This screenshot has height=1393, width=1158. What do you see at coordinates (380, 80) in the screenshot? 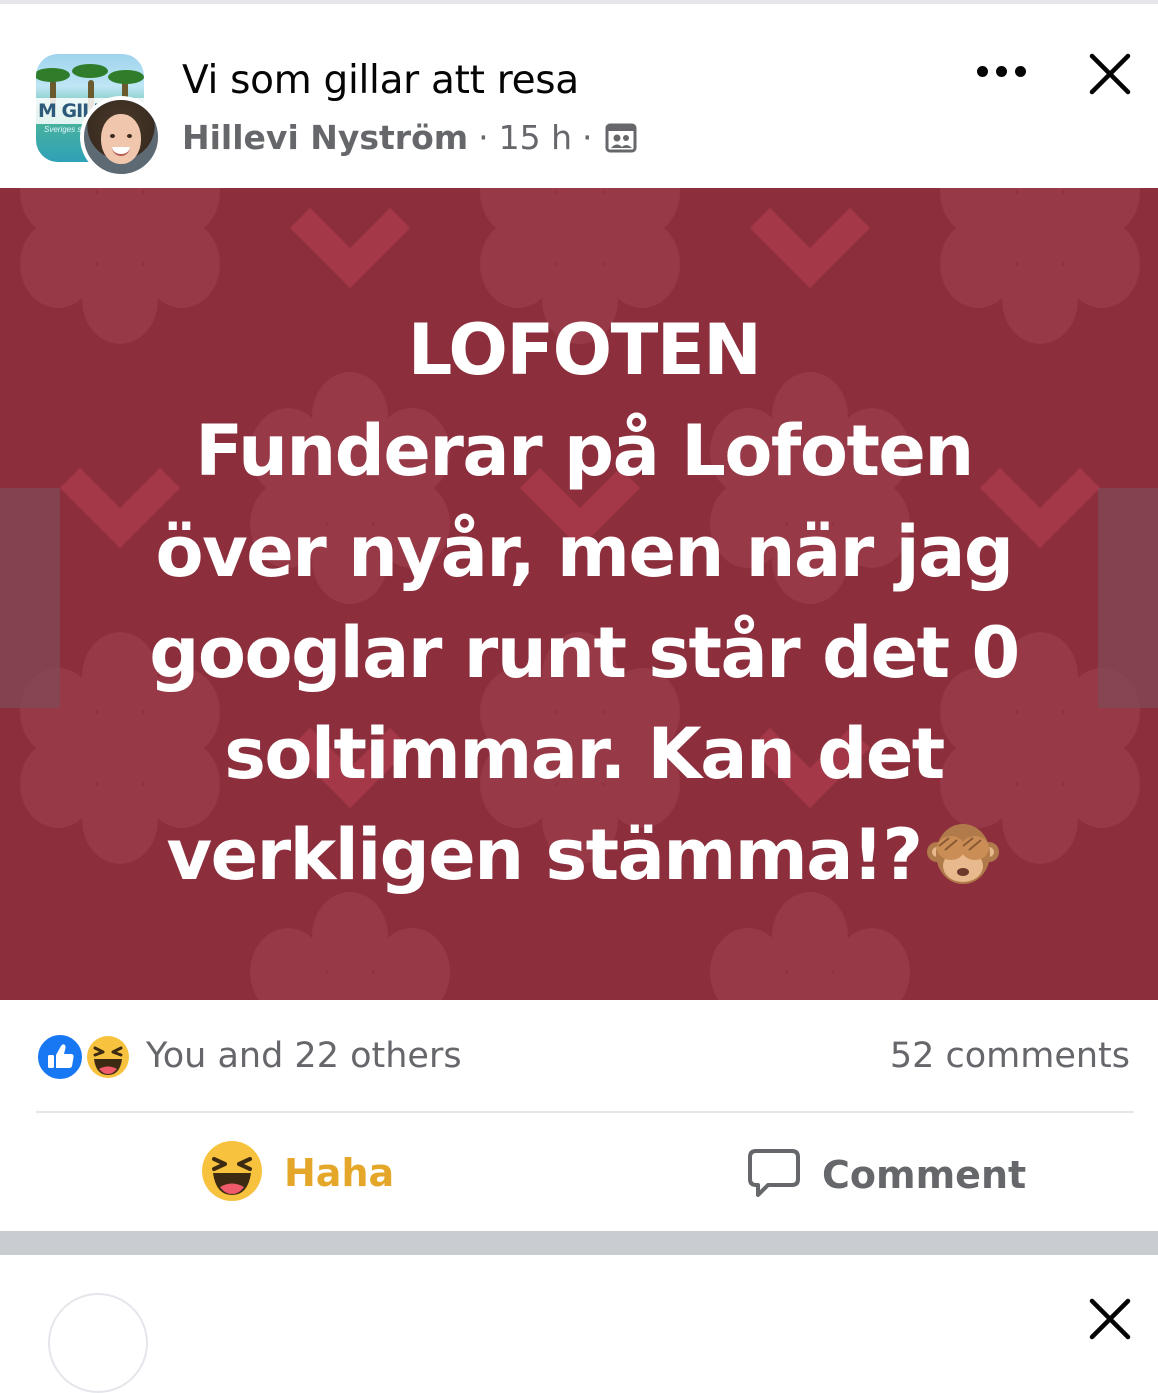
I see `group-name: Vi som gillar att resa` at bounding box center [380, 80].